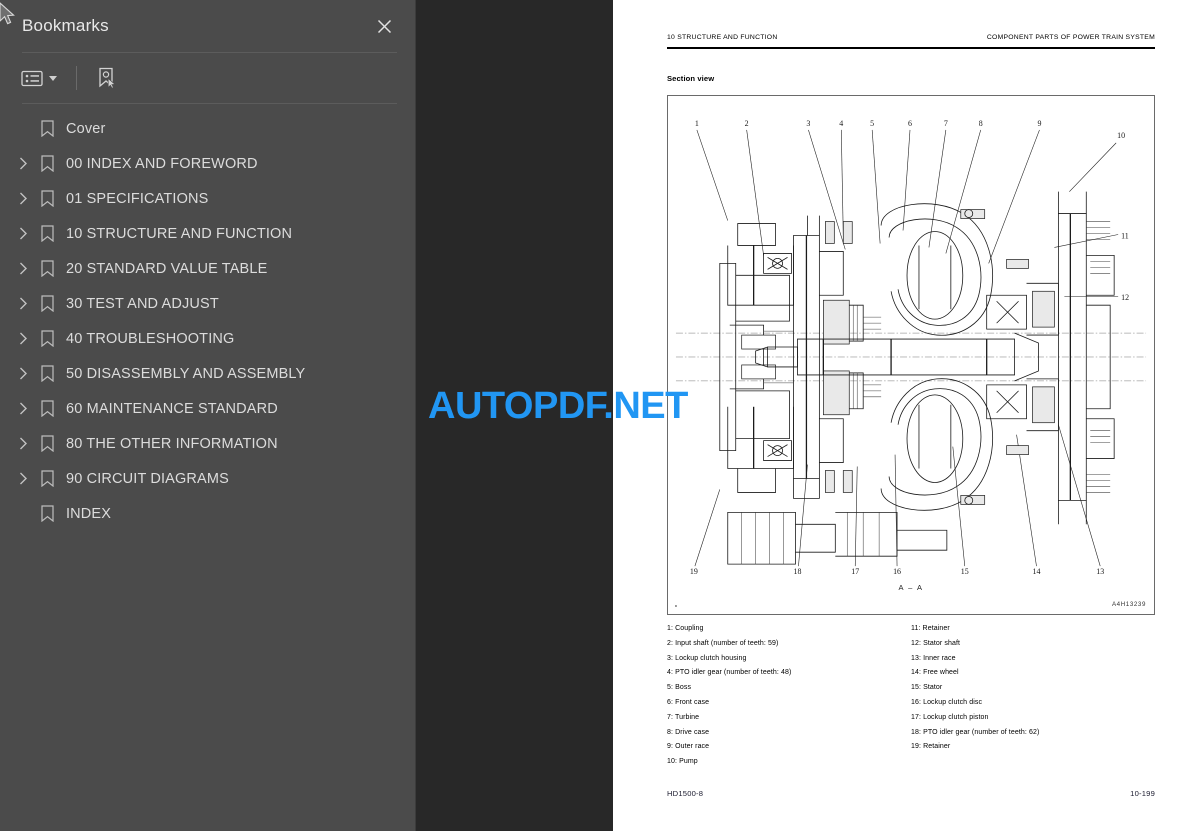 The image size is (1200, 831). I want to click on pto-idler-gear, so click(837, 538).